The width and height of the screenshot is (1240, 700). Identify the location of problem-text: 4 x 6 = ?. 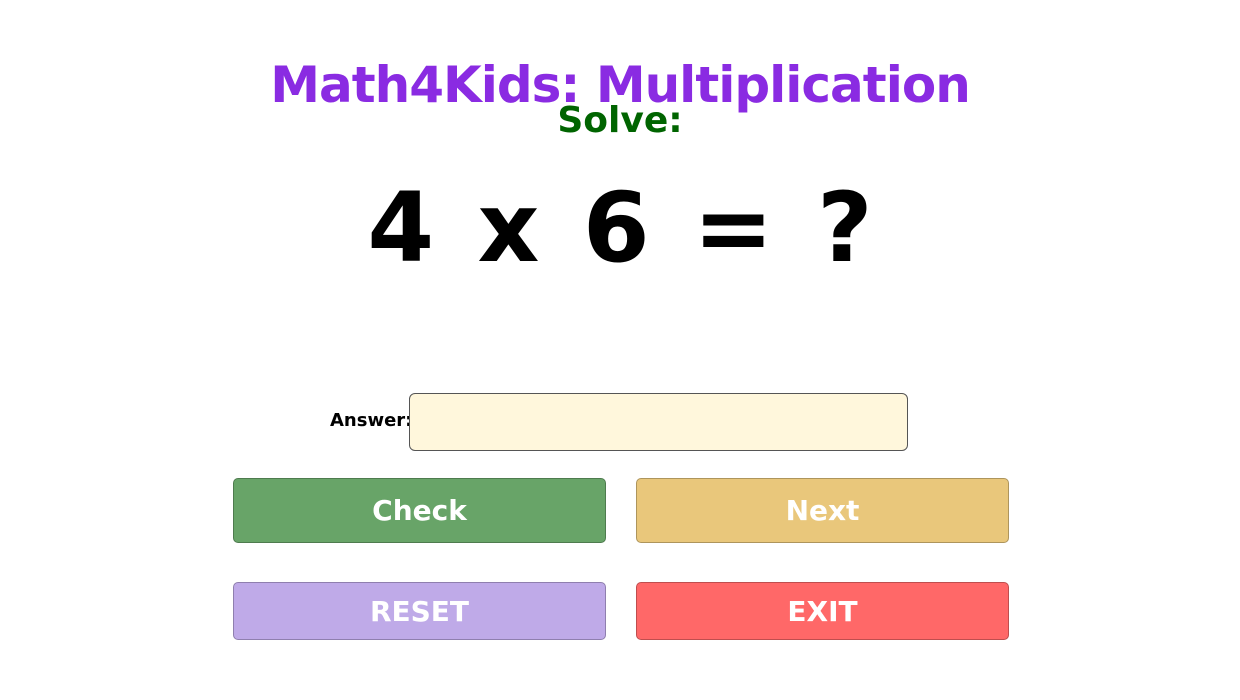
(620, 228).